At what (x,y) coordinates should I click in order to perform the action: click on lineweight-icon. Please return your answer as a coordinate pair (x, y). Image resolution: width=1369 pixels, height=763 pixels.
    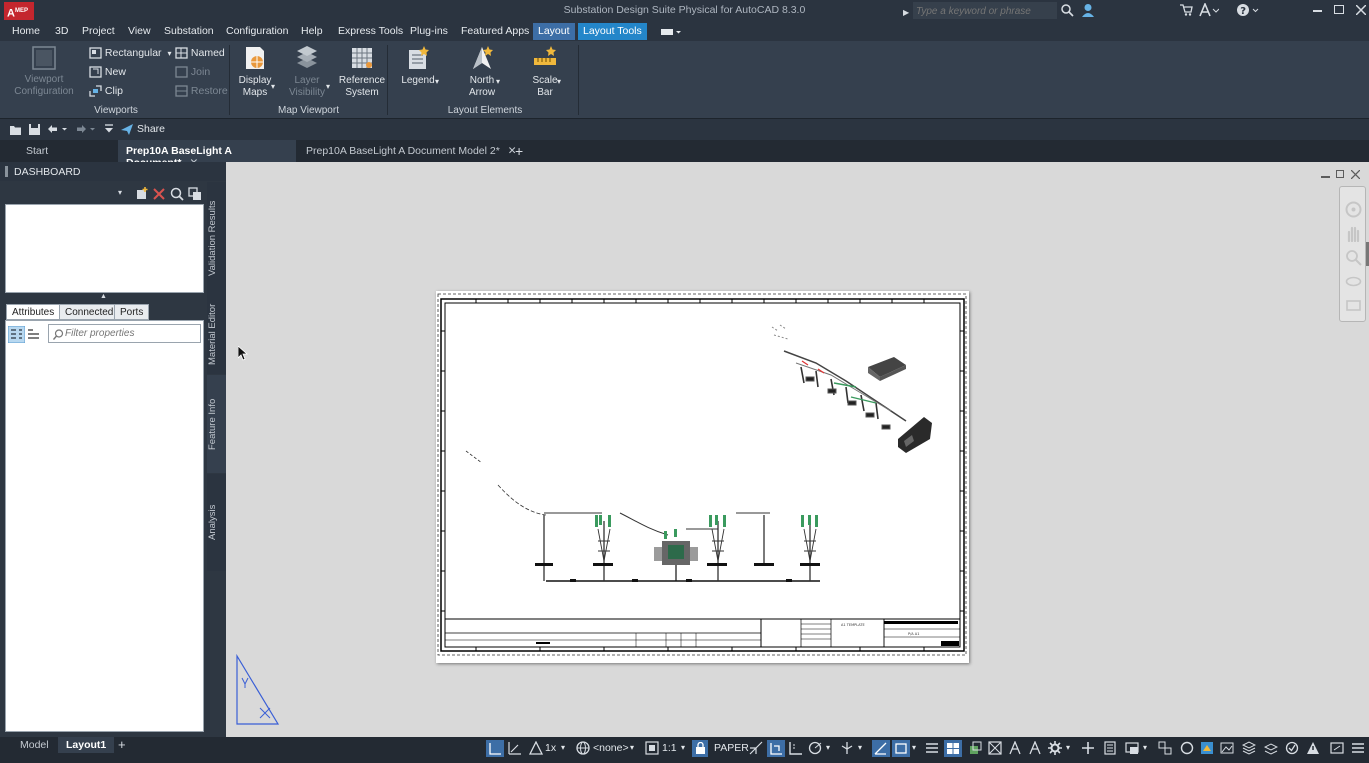
    Looking at the image, I should click on (932, 748).